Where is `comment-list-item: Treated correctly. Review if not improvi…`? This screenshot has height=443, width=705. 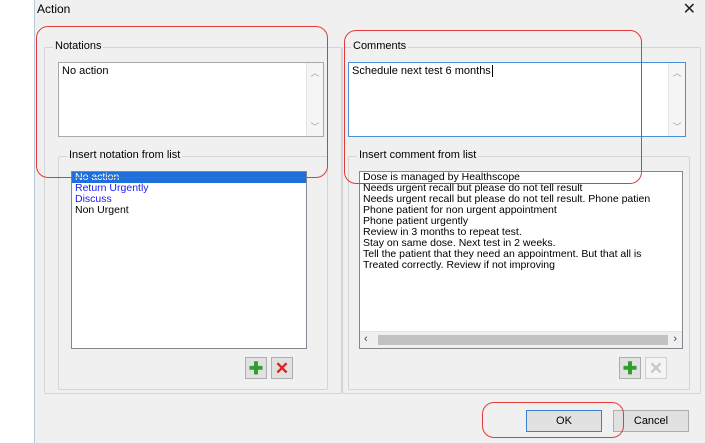
comment-list-item: Treated correctly. Review if not improvi… is located at coordinates (521, 265).